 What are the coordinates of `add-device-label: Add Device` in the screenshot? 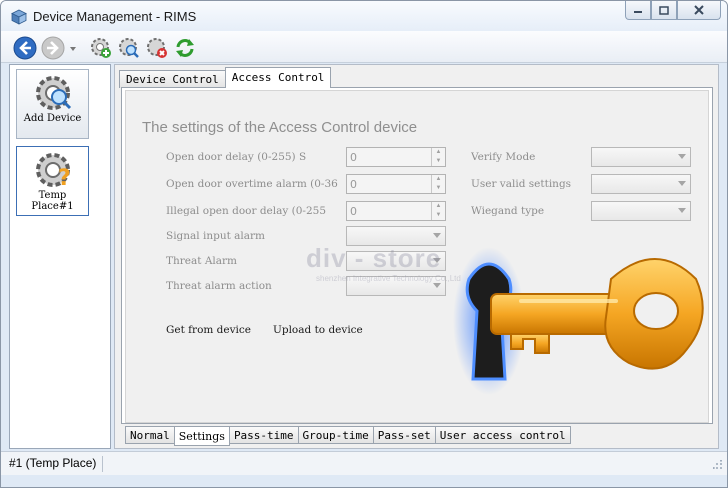 It's located at (52, 118).